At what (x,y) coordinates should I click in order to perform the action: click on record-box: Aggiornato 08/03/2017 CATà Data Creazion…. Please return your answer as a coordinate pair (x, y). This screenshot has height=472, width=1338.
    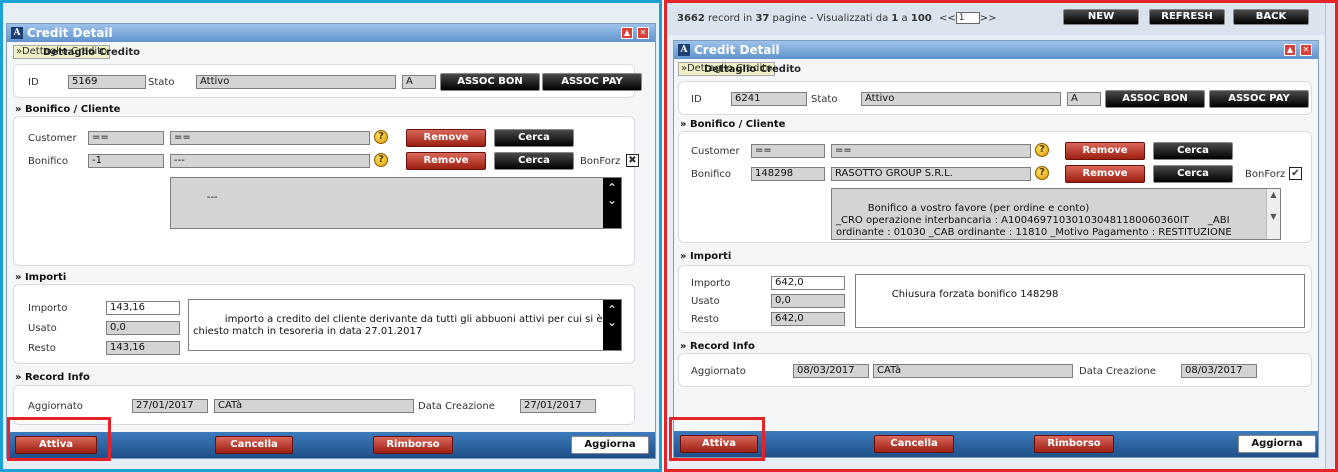
    Looking at the image, I should click on (995, 370).